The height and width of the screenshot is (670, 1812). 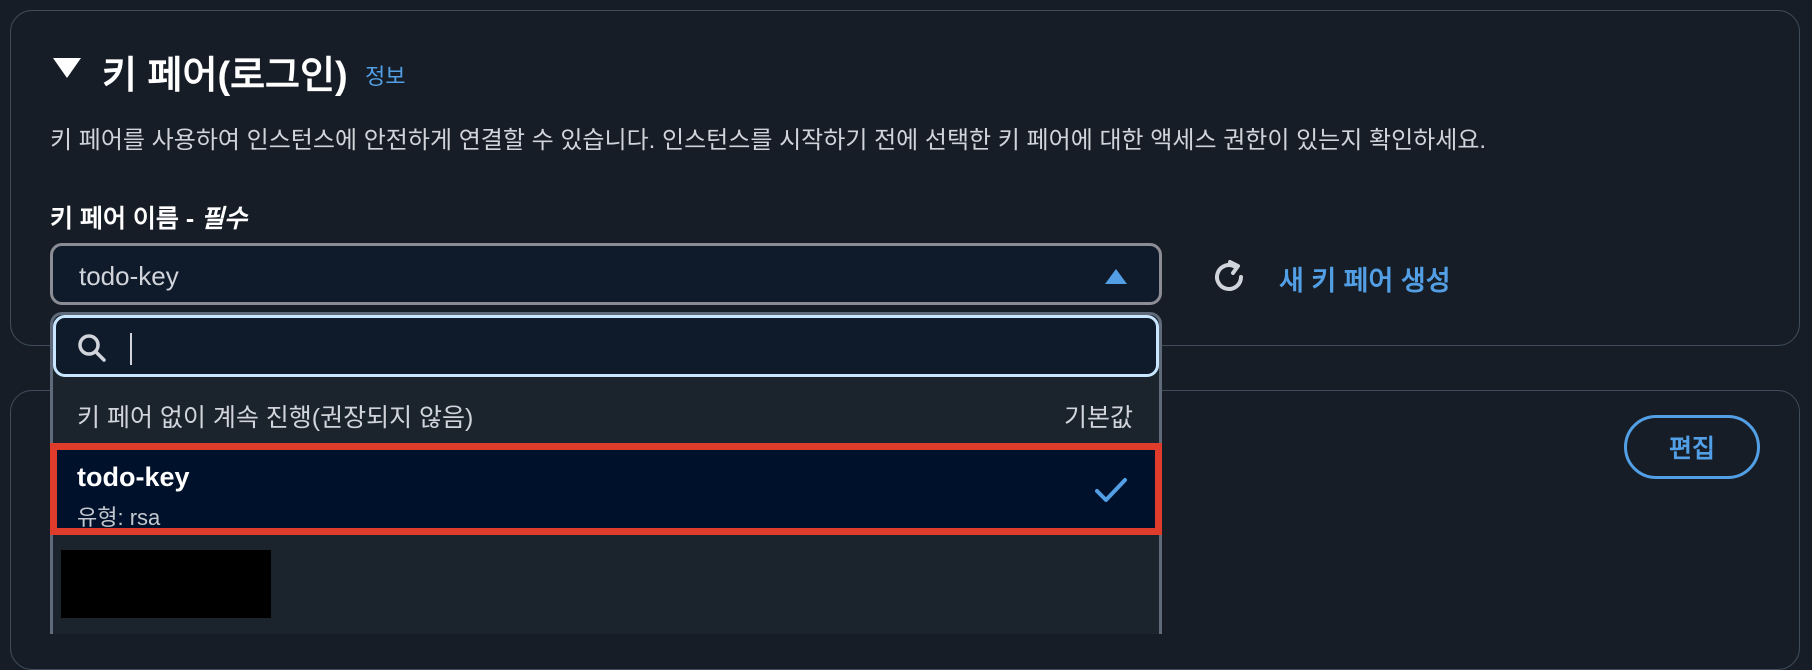 What do you see at coordinates (126, 219) in the screenshot?
I see `label-text: 키 페어 이름 -` at bounding box center [126, 219].